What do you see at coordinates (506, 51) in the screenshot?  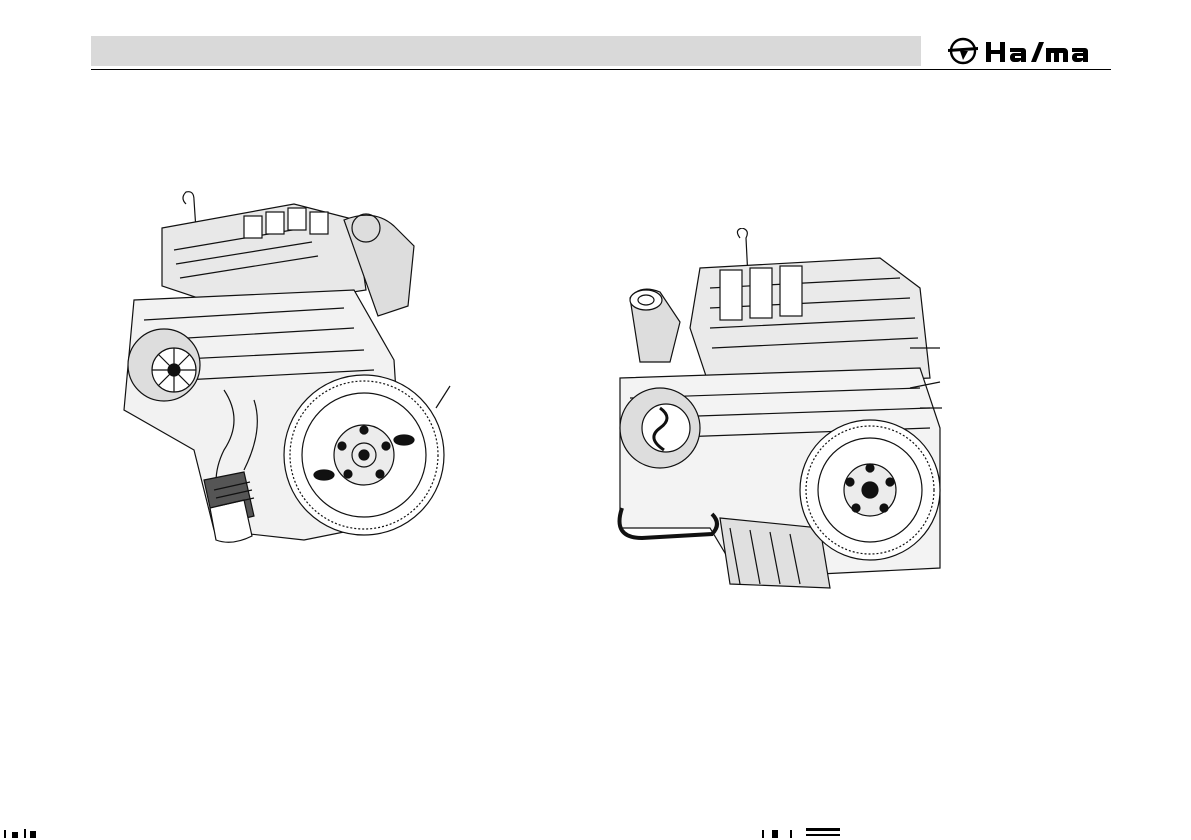 I see `header-bar` at bounding box center [506, 51].